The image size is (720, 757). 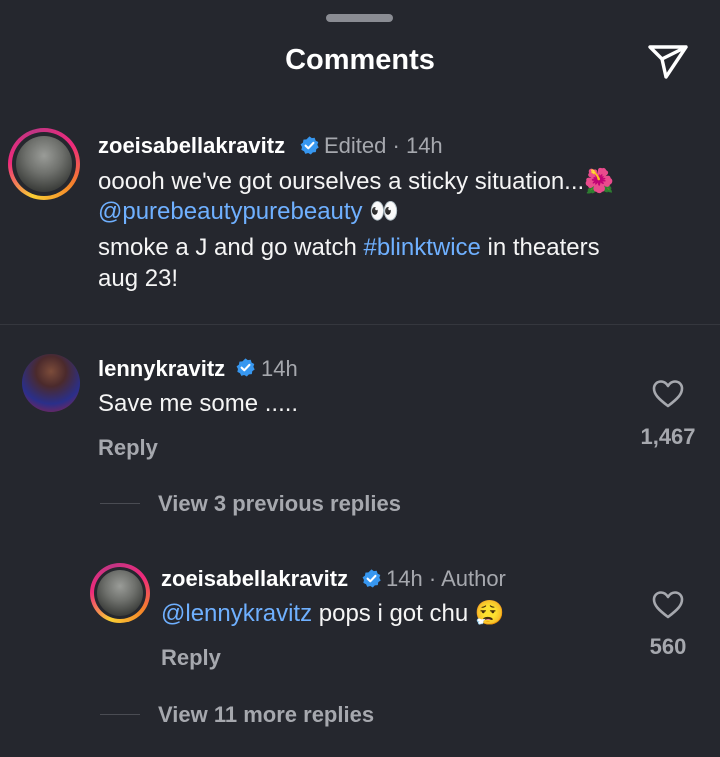 I want to click on divider, so click(x=360, y=324).